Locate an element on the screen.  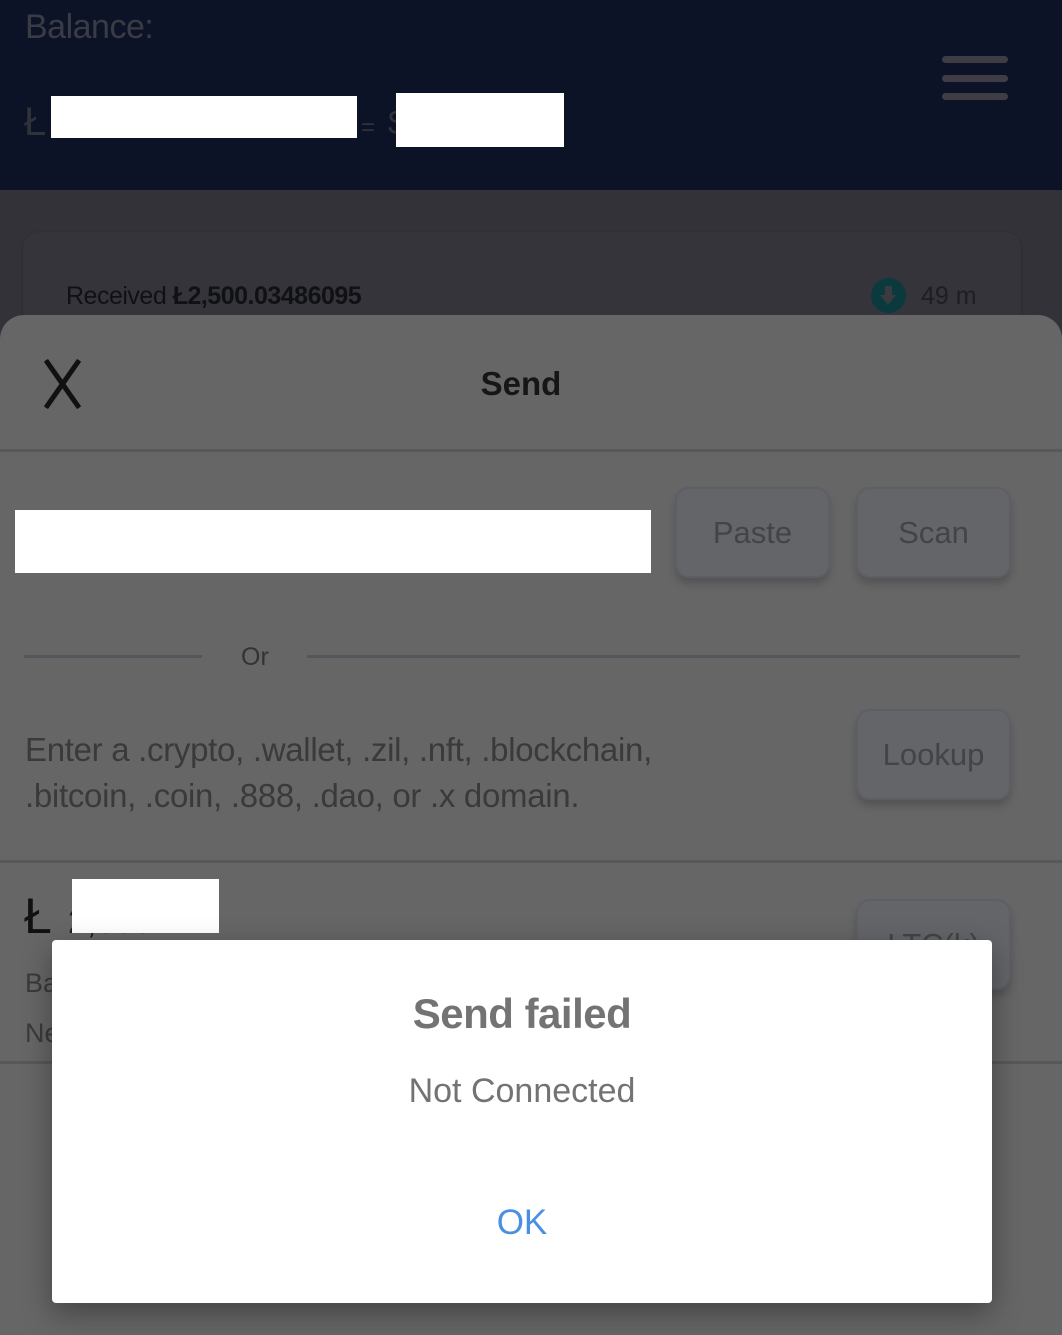
balance-label: Balance: is located at coordinates (89, 27).